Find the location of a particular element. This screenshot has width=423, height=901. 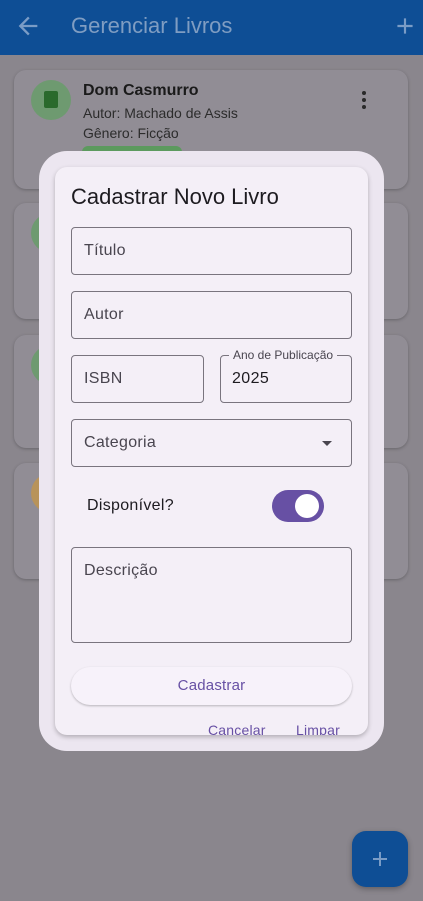

more-vert-icon is located at coordinates (364, 100).